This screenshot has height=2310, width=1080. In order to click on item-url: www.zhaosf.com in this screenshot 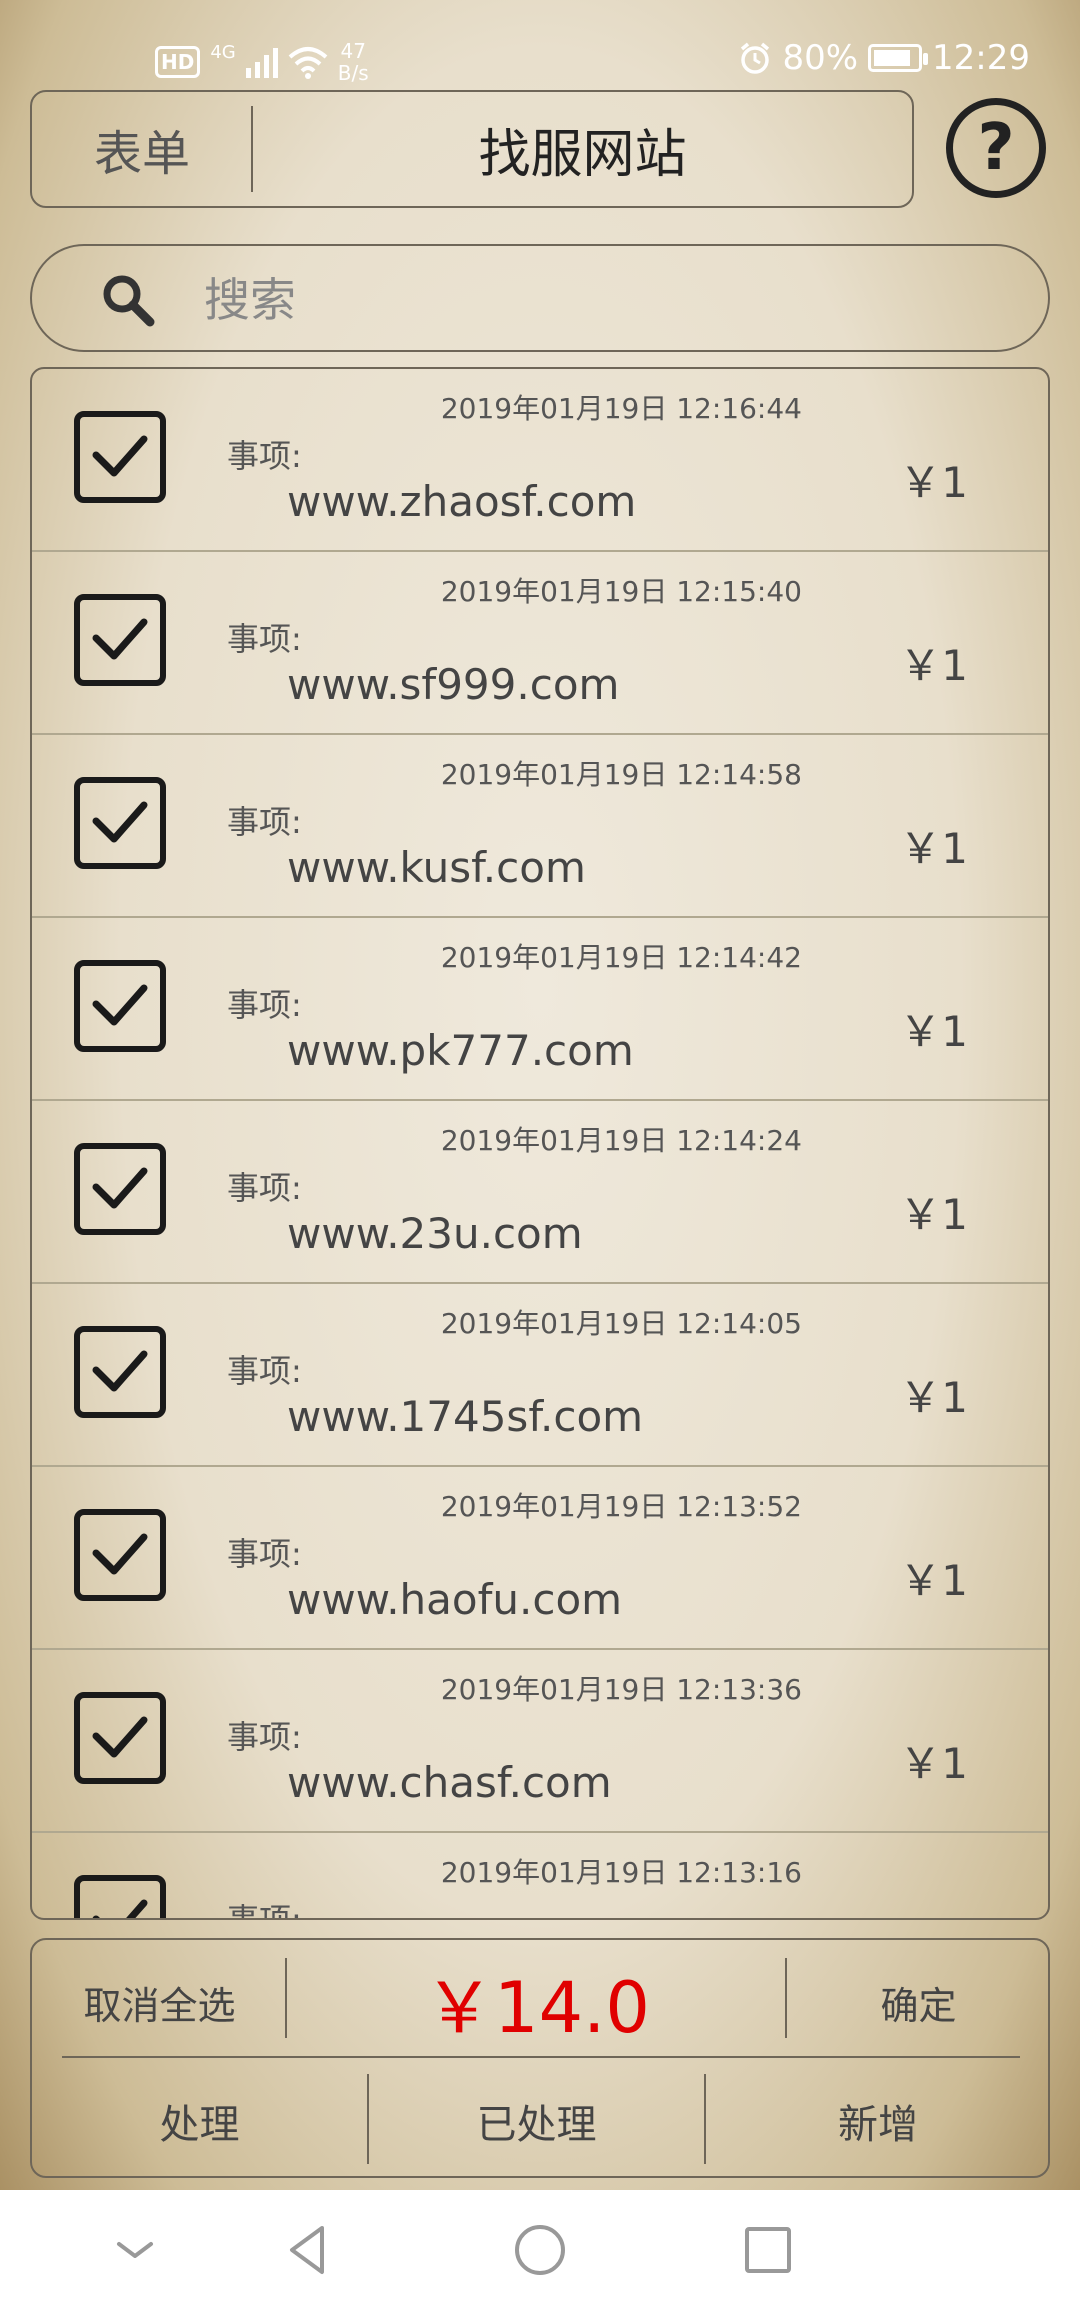, I will do `click(462, 501)`.